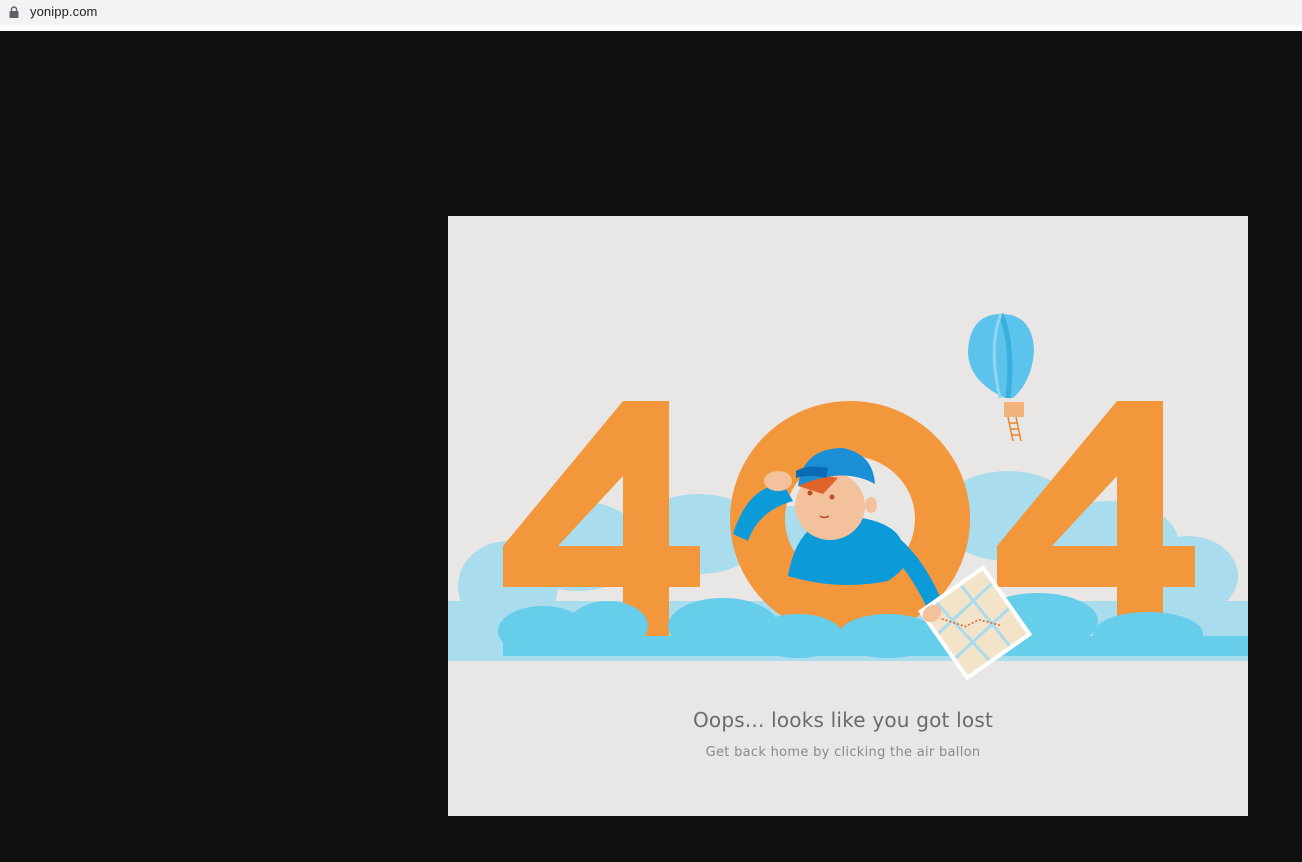 Image resolution: width=1302 pixels, height=862 pixels. Describe the element at coordinates (651, 15) in the screenshot. I see `address-bar: yonipp.com` at that location.